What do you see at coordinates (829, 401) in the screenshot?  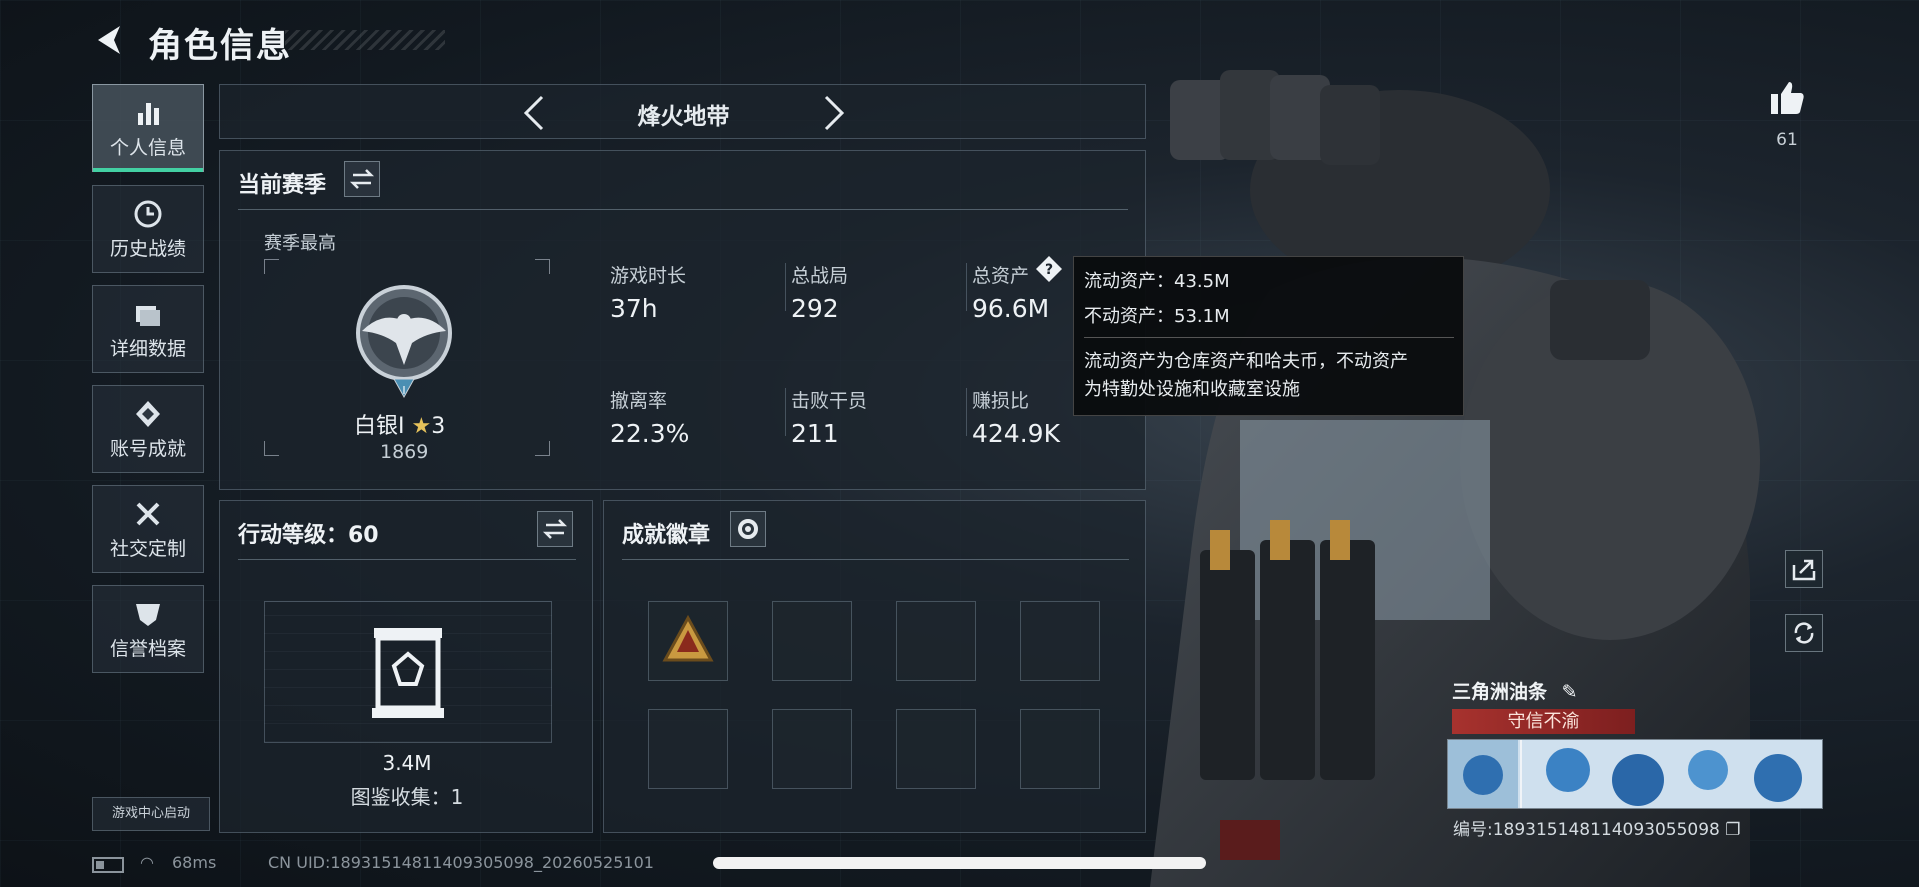 I see `stat-label: 击败干员` at bounding box center [829, 401].